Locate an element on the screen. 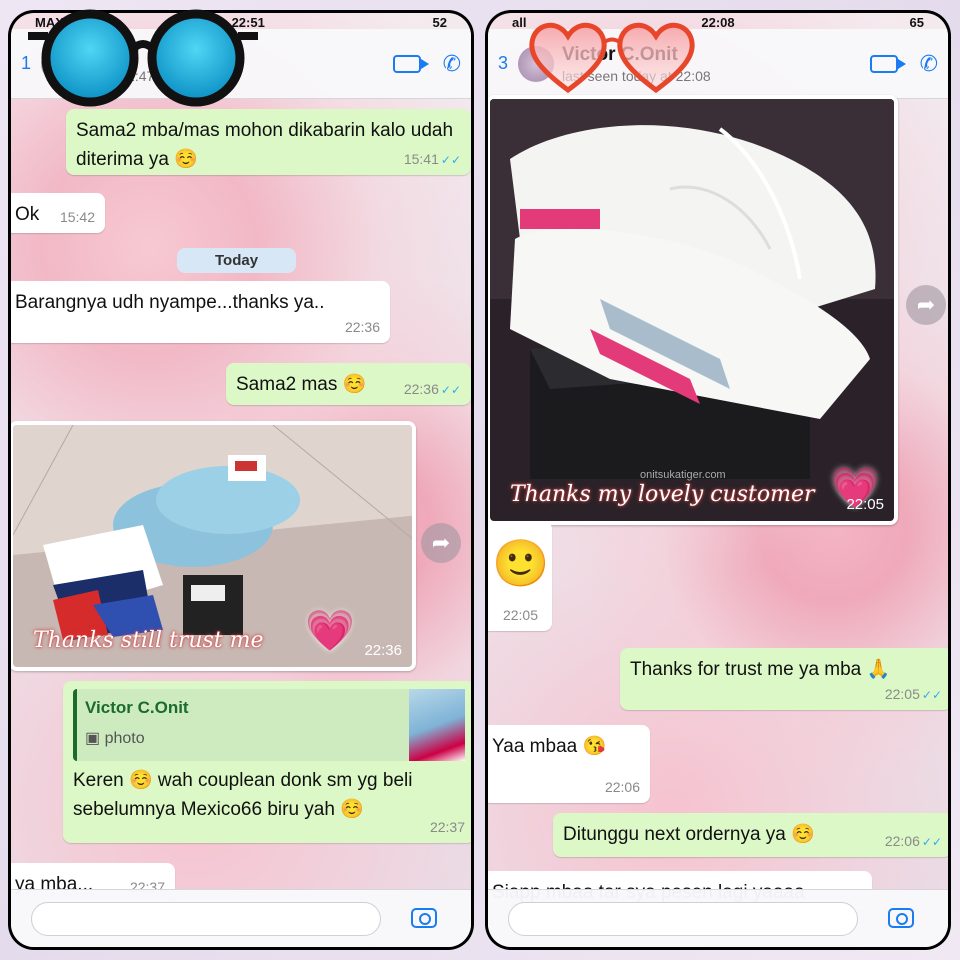  emoji-message: 🙂 22:05 is located at coordinates (520, 576).